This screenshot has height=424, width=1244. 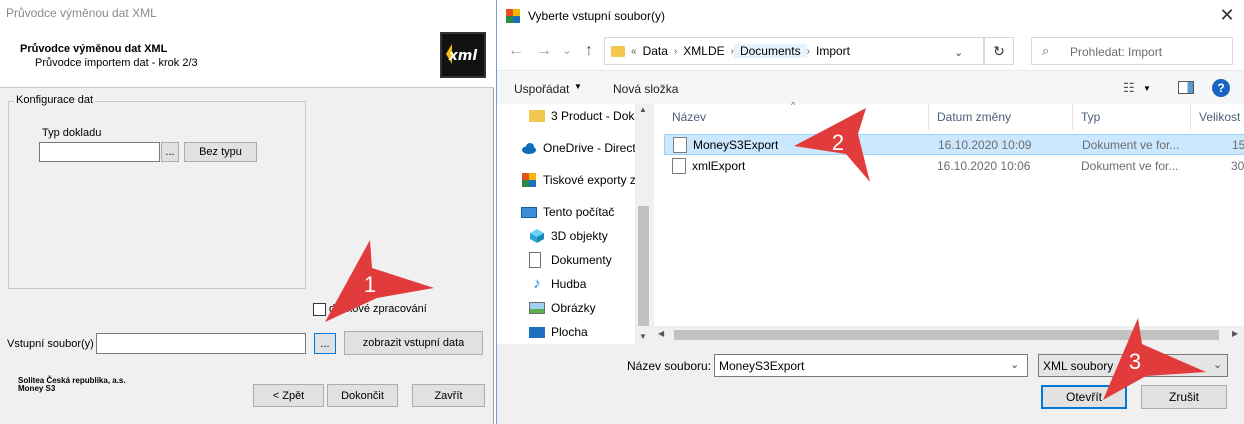 What do you see at coordinates (669, 366) in the screenshot?
I see `filename-label: Název souboru:` at bounding box center [669, 366].